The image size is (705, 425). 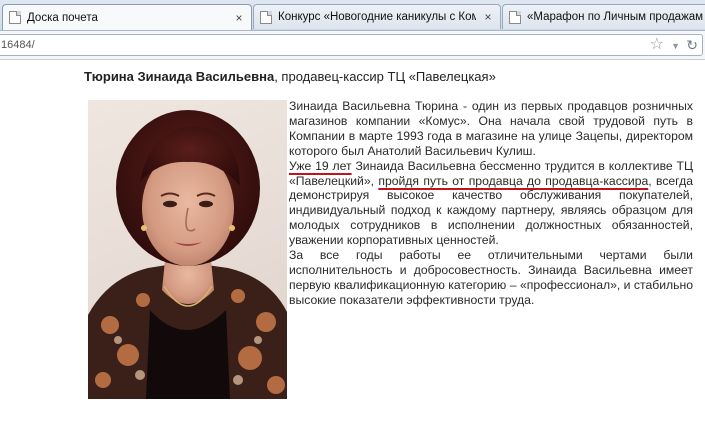 I want to click on reload-icon: ↻, so click(x=692, y=45).